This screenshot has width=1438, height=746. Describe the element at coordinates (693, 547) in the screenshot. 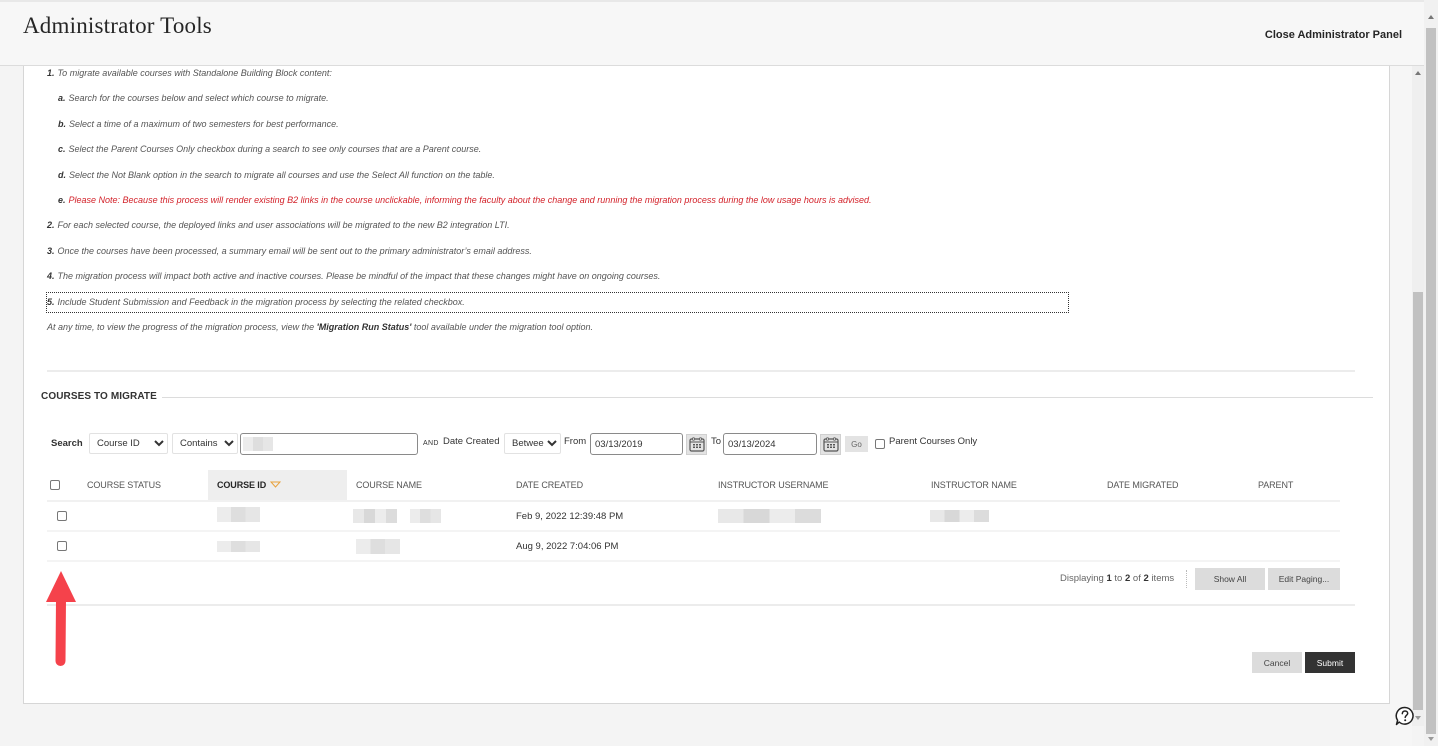

I see `table-row: Aug 9, 2022 7:04:06 PM` at that location.